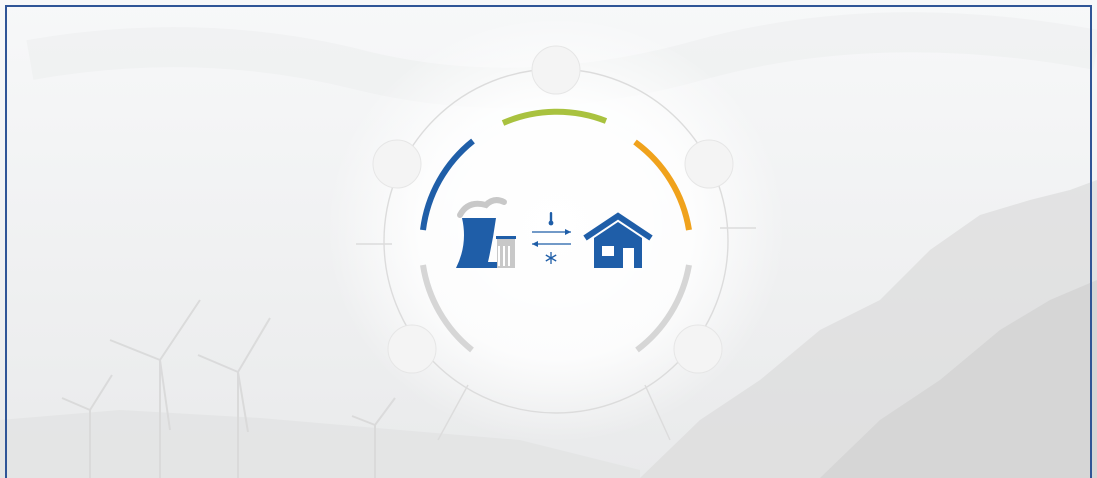 Image resolution: width=1097 pixels, height=478 pixels. Describe the element at coordinates (397, 164) in the screenshot. I see `node-upper-left` at that location.